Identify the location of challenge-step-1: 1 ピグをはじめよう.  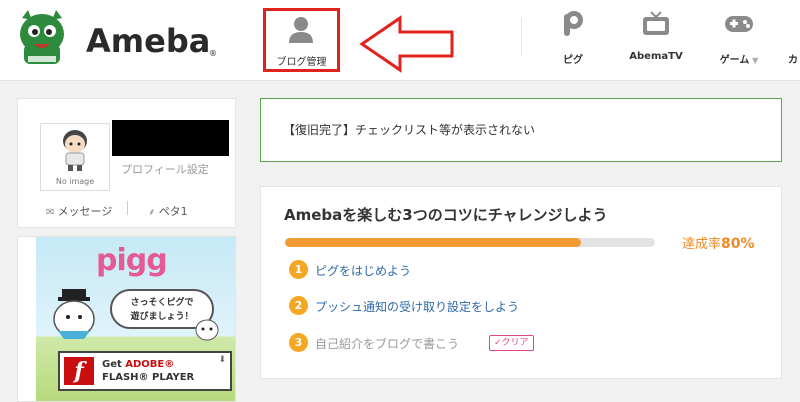
(369, 271).